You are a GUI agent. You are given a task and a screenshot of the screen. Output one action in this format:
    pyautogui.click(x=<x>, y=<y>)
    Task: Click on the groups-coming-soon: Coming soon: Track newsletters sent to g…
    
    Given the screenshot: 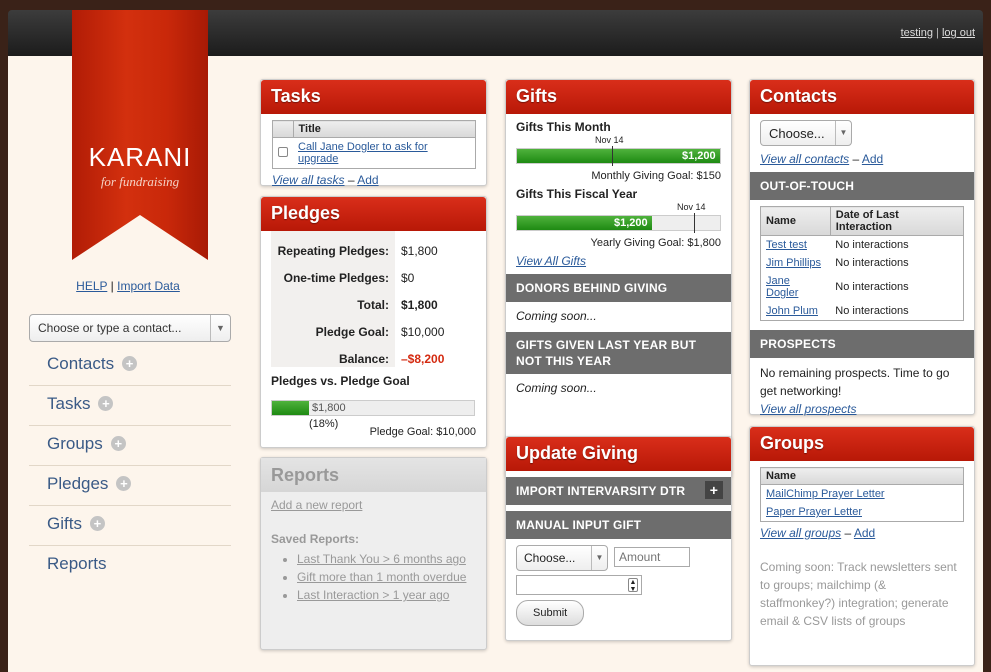 What is the action you would take?
    pyautogui.click(x=858, y=594)
    